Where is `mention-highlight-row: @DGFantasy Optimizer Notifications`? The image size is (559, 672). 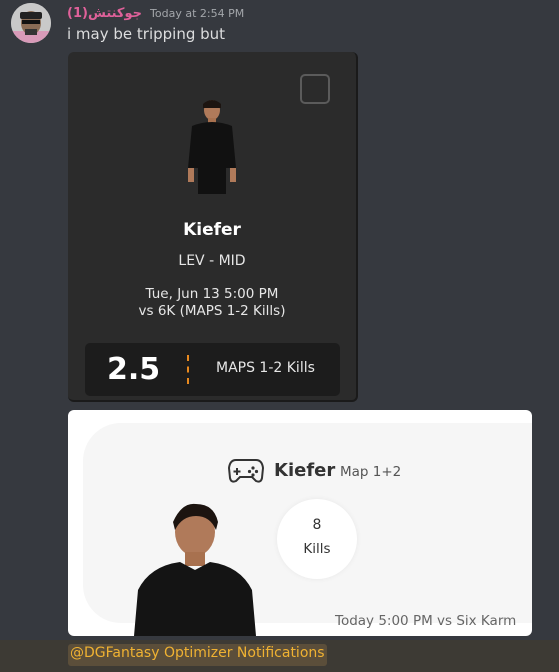 mention-highlight-row: @DGFantasy Optimizer Notifications is located at coordinates (279, 656).